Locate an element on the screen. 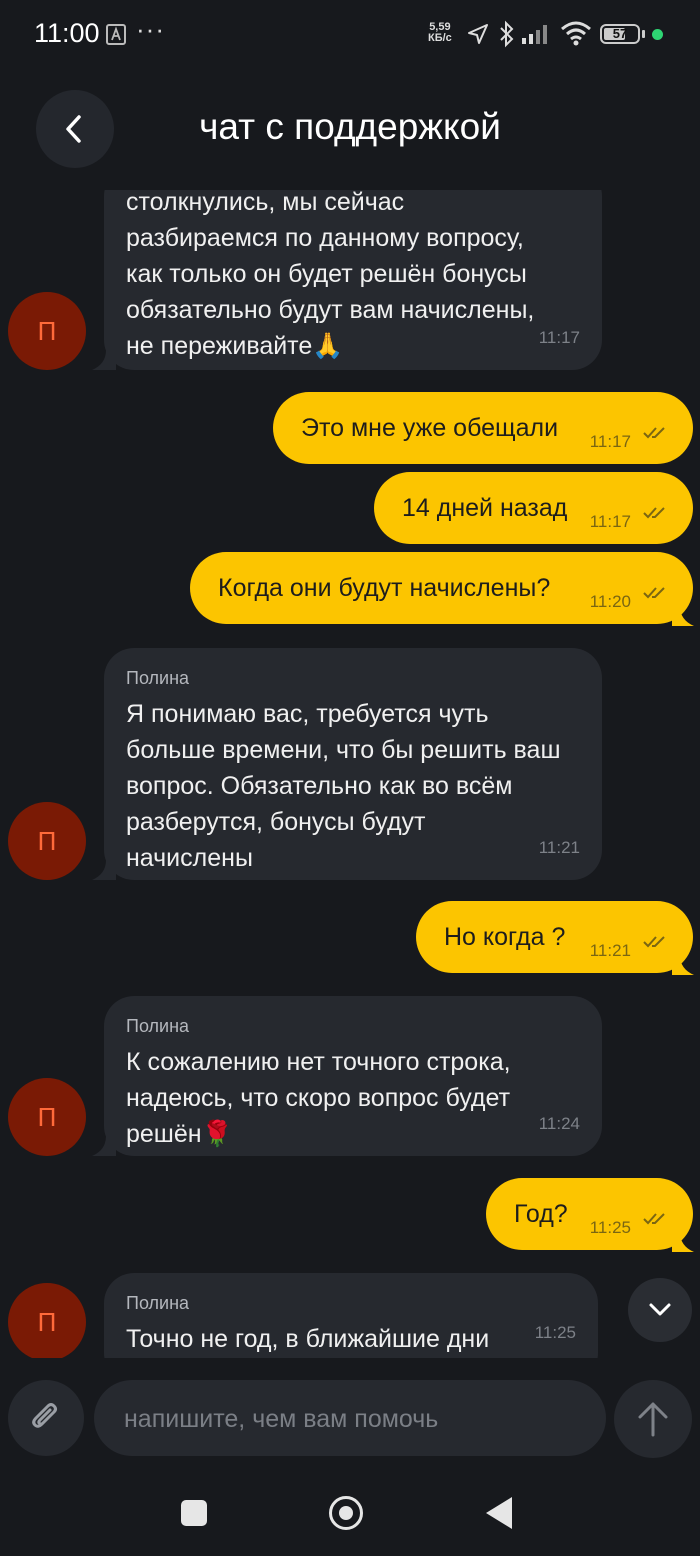 The image size is (700, 1556). message-text: Год? is located at coordinates (541, 1214).